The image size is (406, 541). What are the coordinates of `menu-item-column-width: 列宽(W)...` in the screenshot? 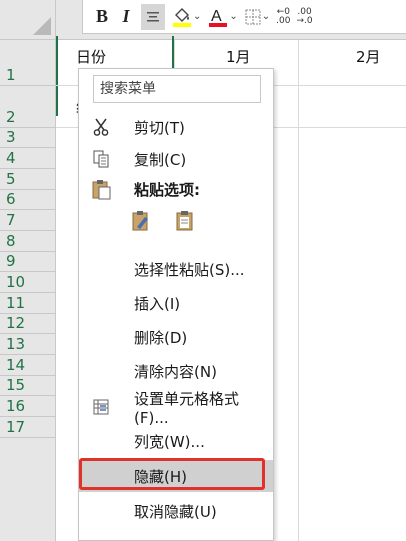 It's located at (176, 441).